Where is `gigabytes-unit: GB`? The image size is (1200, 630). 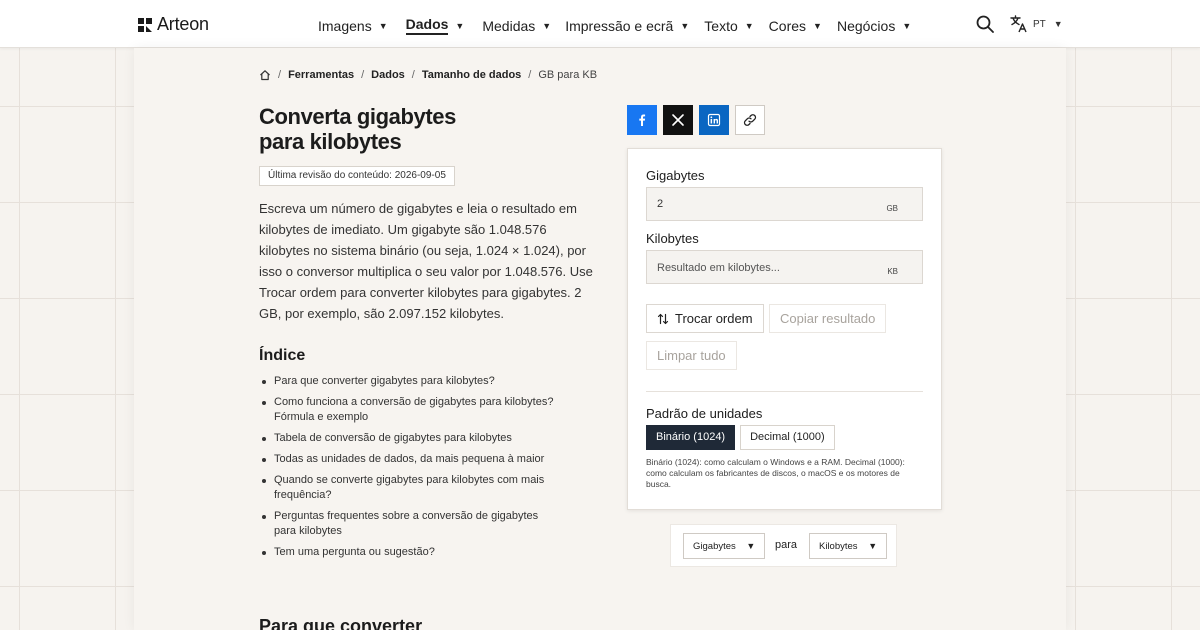
gigabytes-unit: GB is located at coordinates (892, 208).